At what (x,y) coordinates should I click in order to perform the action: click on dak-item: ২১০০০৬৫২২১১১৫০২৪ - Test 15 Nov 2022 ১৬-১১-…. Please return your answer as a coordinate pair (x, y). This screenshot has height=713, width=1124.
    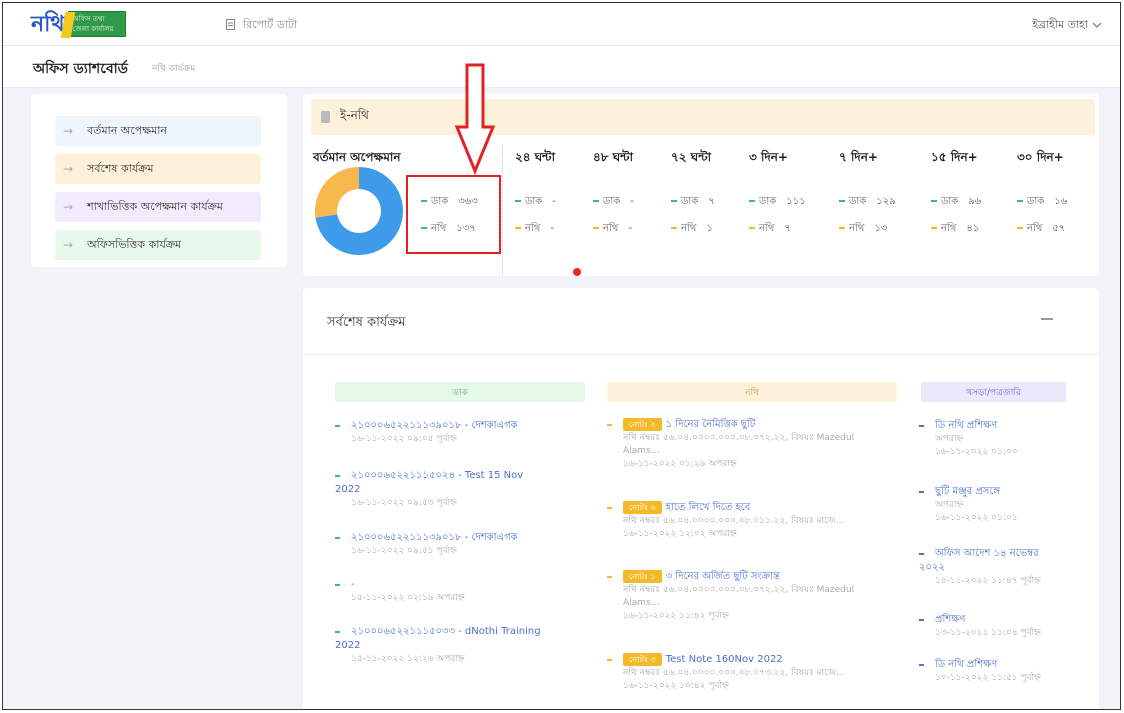
    Looking at the image, I should click on (465, 489).